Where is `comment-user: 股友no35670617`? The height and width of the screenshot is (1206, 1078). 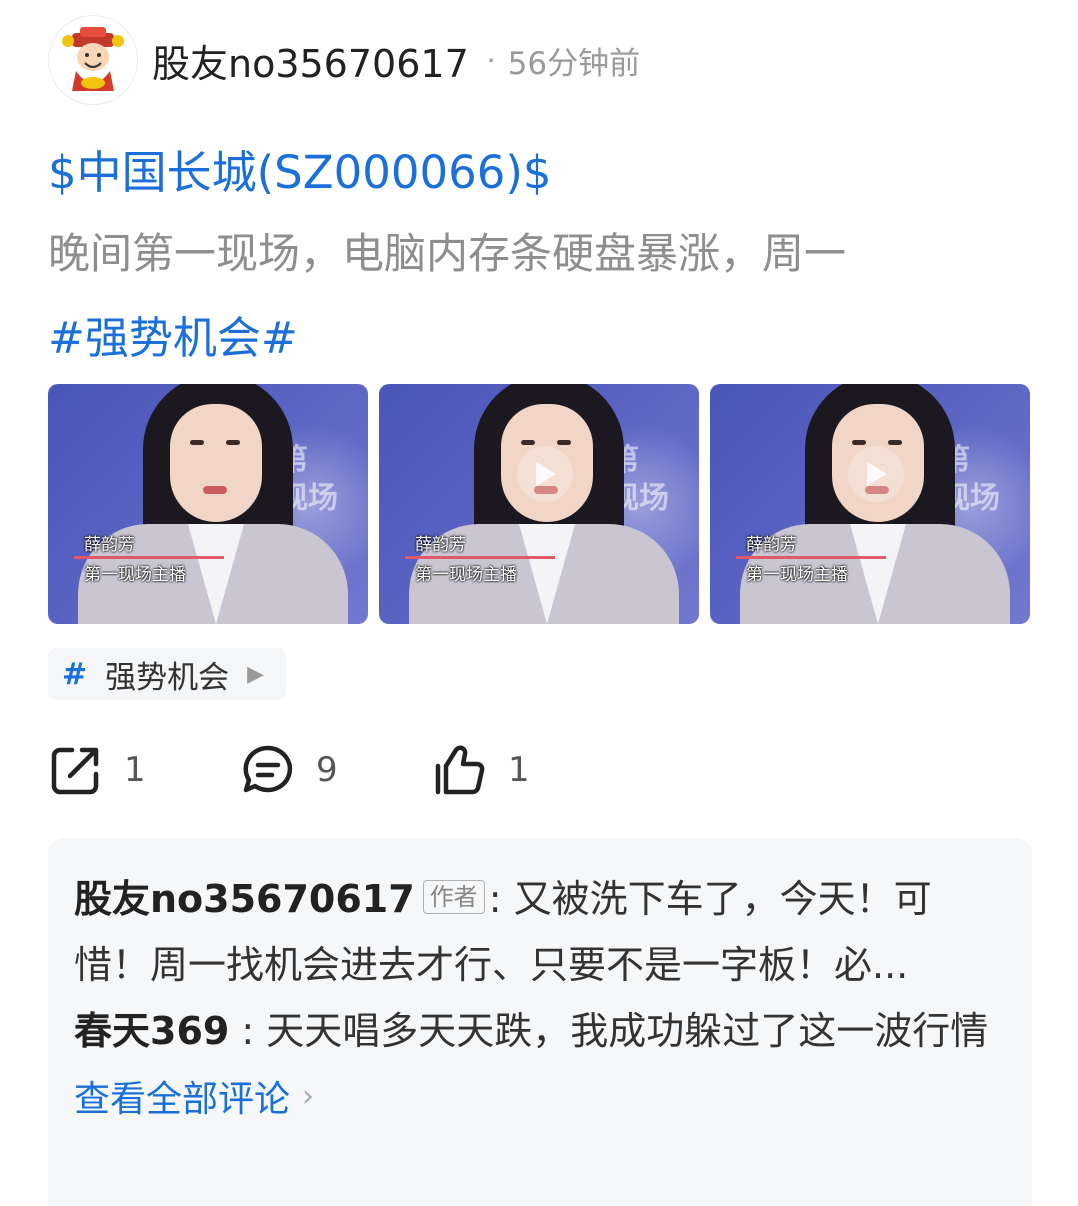
comment-user: 股友no35670617 is located at coordinates (244, 899).